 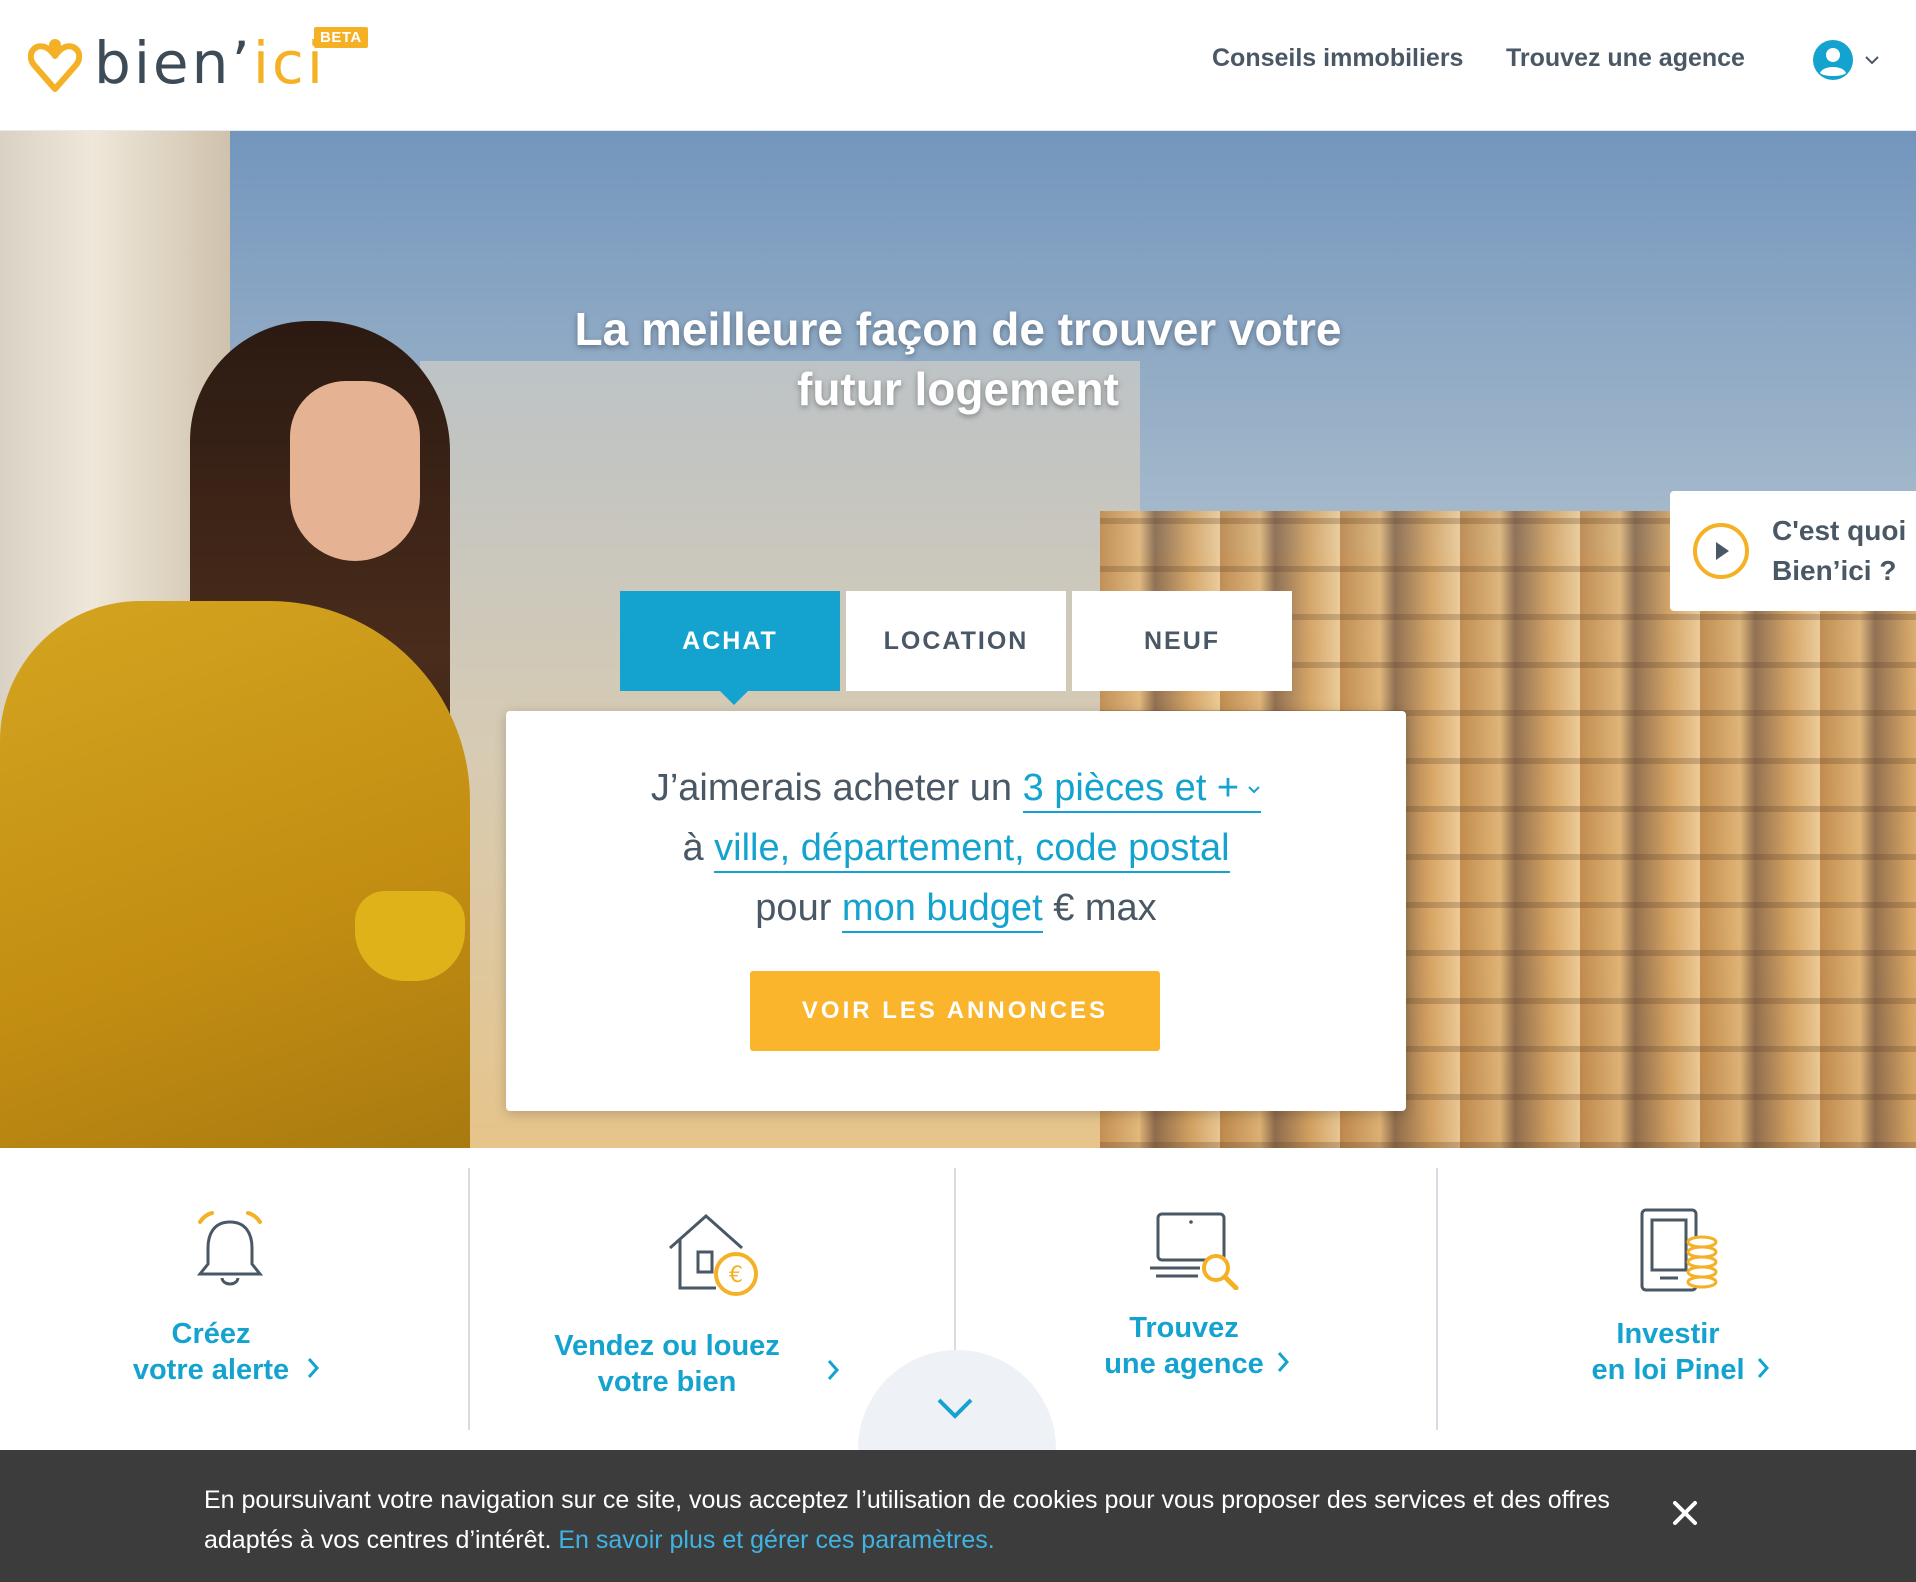 I want to click on hero-photo-woman-shirt, so click(x=235, y=874).